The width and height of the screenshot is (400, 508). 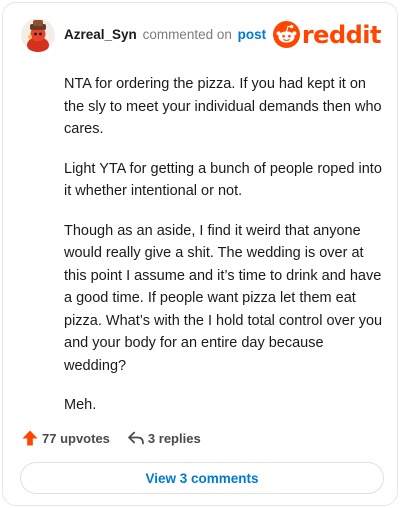 What do you see at coordinates (136, 438) in the screenshot?
I see `reply-arrow-icon` at bounding box center [136, 438].